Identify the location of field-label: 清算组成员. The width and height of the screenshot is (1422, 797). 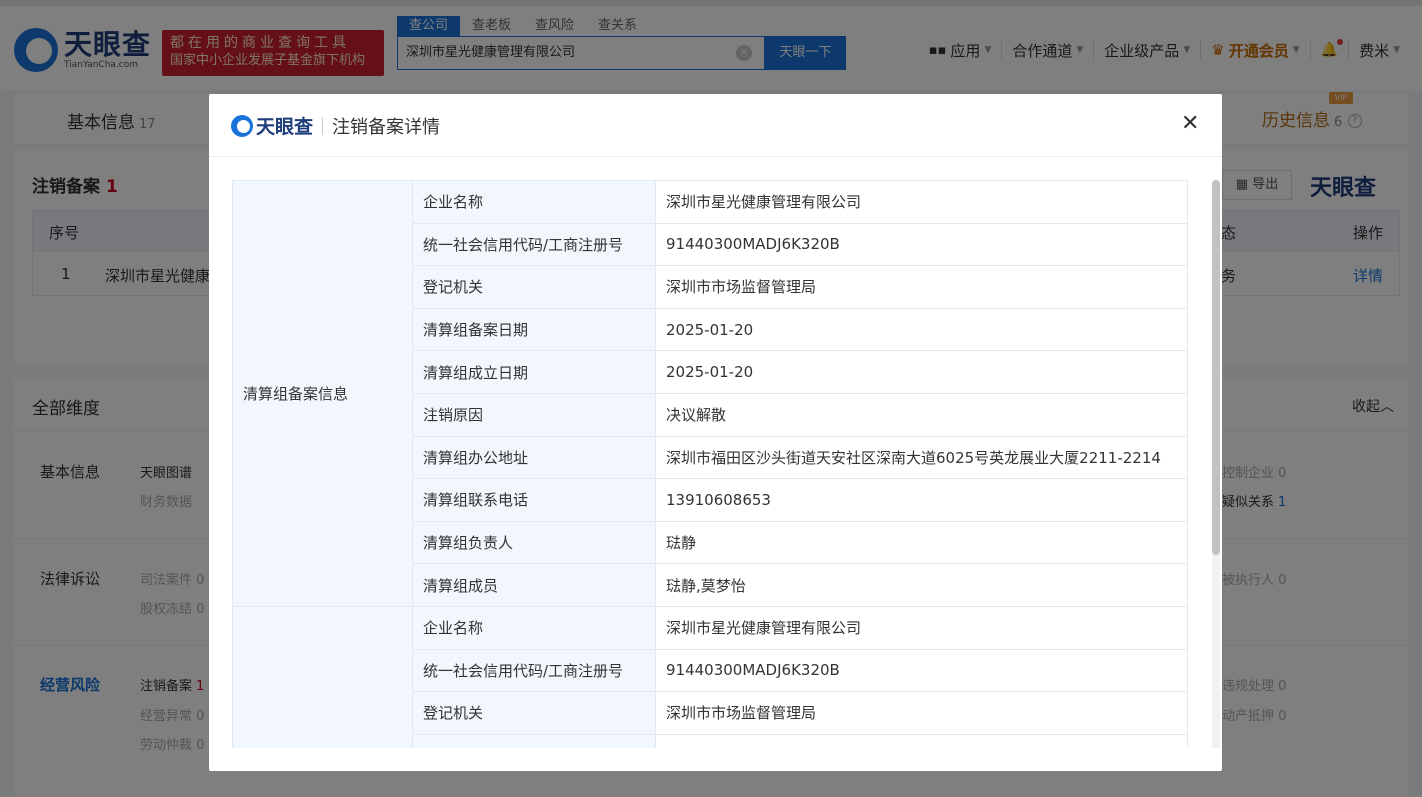
(534, 585).